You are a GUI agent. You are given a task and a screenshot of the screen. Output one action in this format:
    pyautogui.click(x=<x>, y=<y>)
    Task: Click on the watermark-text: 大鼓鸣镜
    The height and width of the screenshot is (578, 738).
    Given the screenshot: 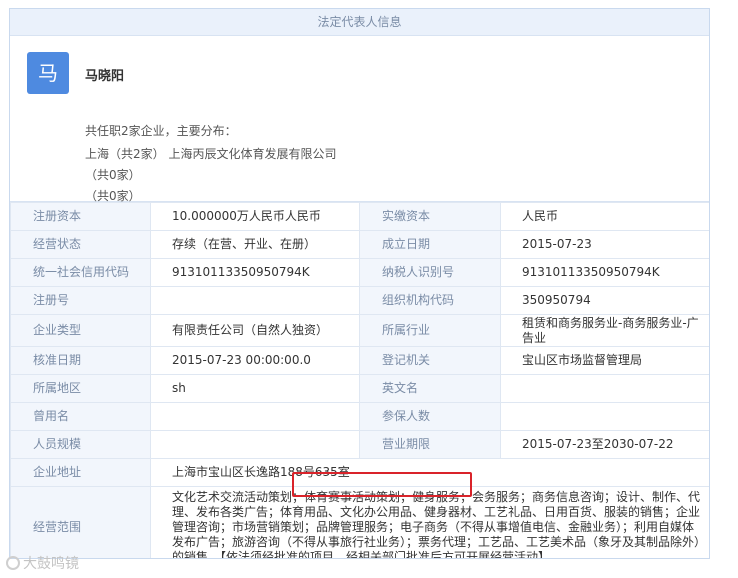 What is the action you would take?
    pyautogui.click(x=51, y=564)
    